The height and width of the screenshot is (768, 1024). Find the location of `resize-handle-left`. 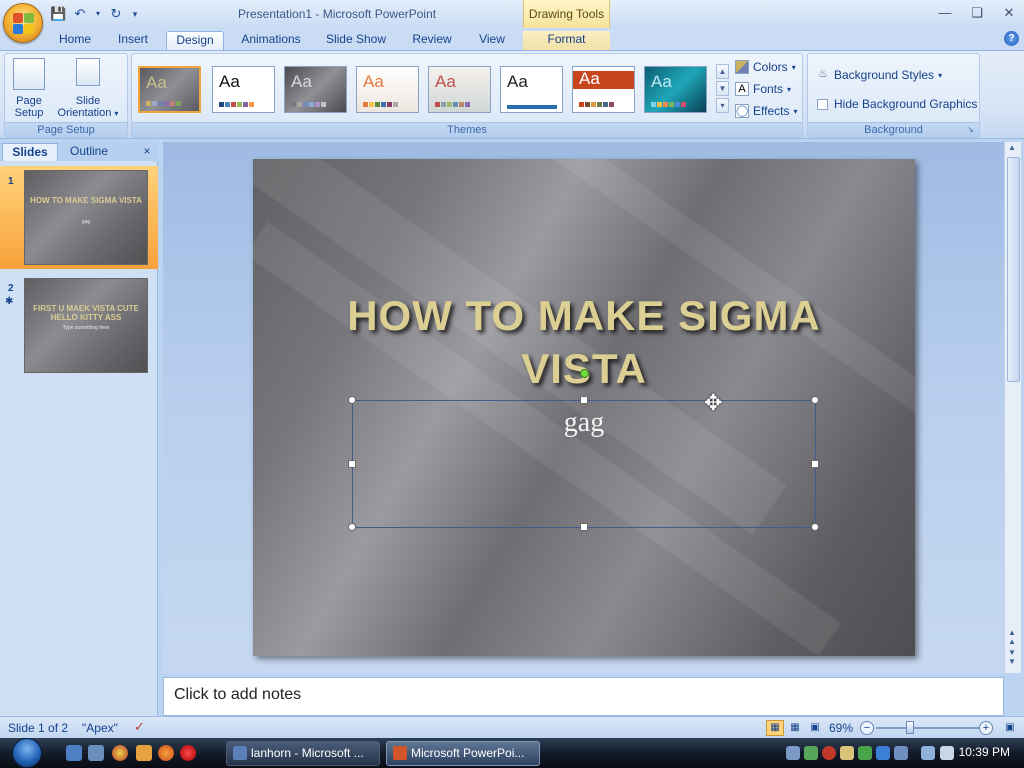

resize-handle-left is located at coordinates (352, 464).